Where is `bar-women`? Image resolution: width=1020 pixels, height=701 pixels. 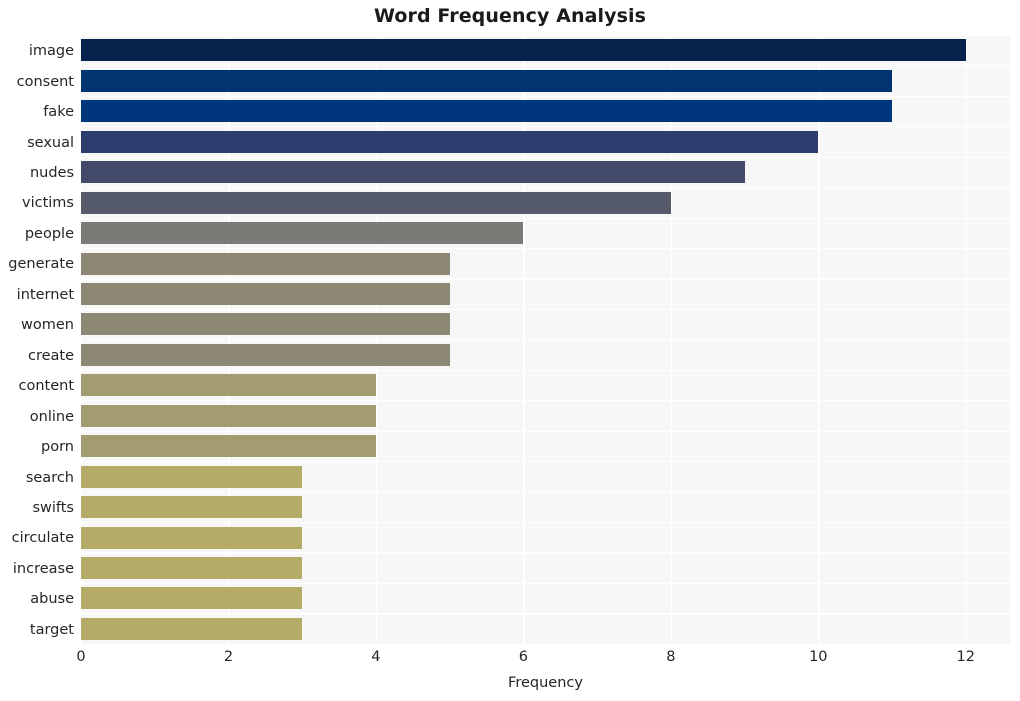
bar-women is located at coordinates (265, 324).